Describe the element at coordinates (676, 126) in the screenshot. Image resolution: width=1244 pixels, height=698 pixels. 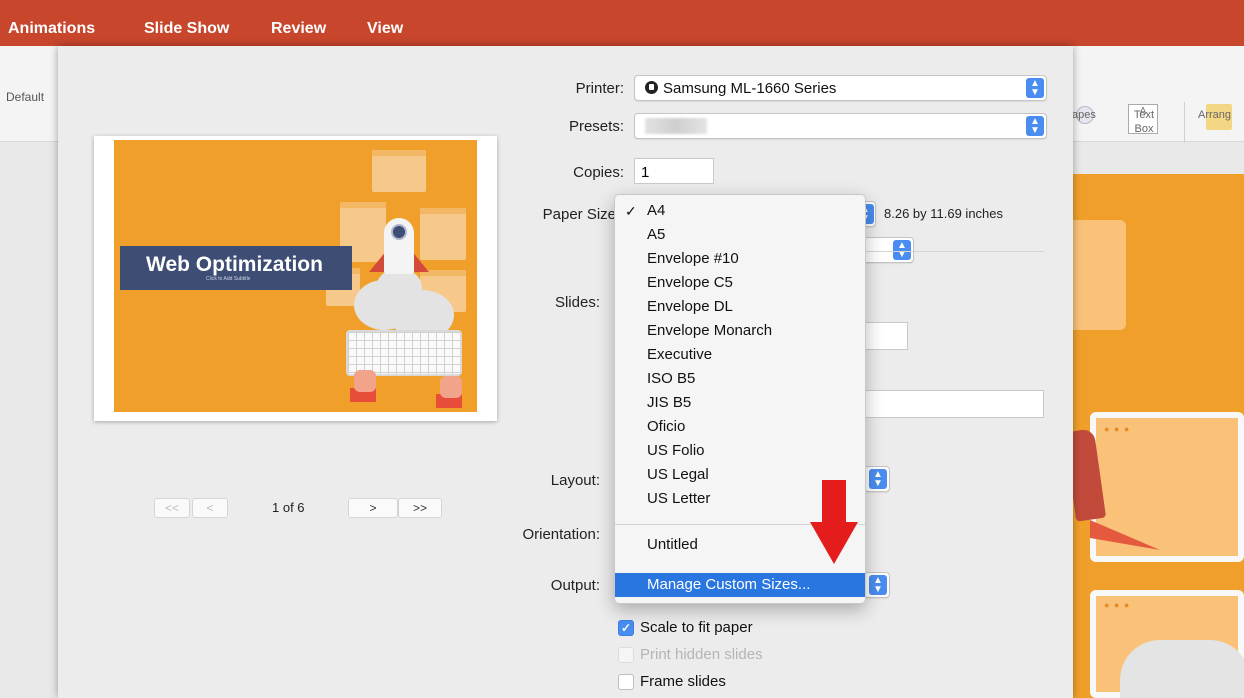
I see `presets-value-blurred` at that location.